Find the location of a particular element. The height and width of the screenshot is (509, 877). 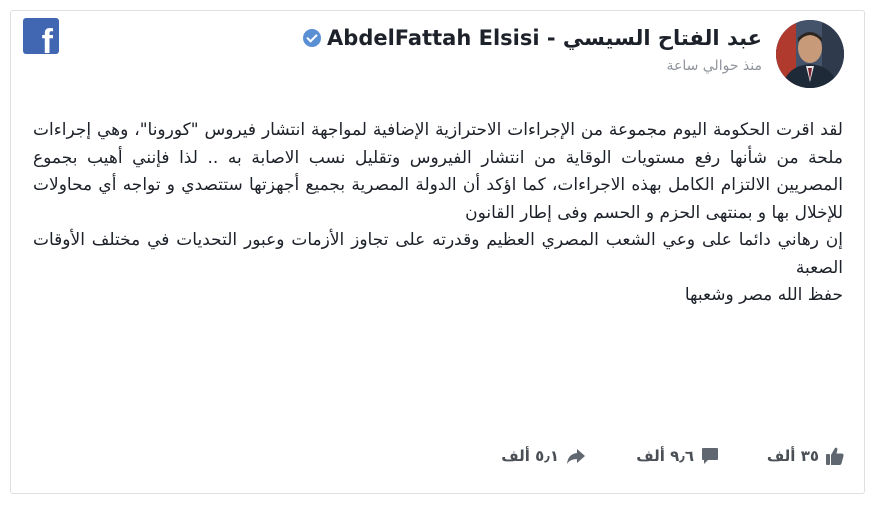

comment-bubble-icon is located at coordinates (710, 456).